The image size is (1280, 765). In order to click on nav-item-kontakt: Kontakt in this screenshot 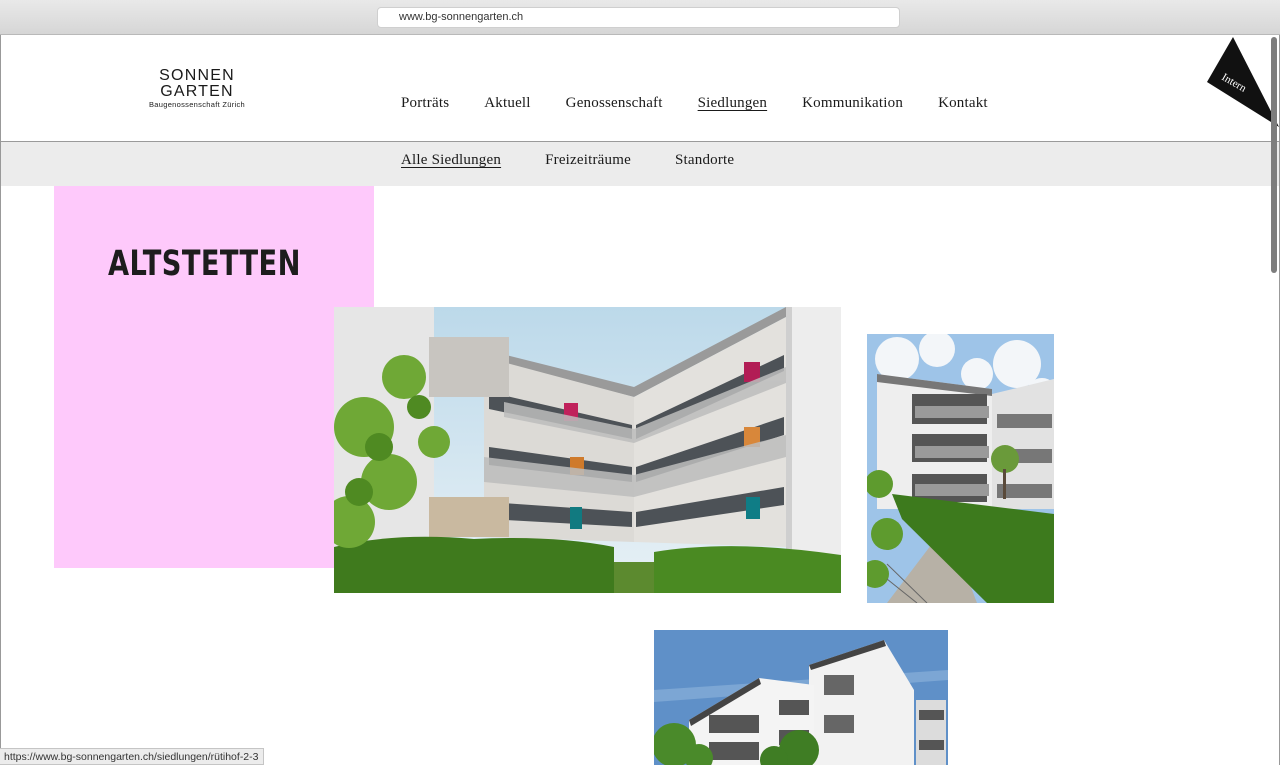, I will do `click(963, 103)`.